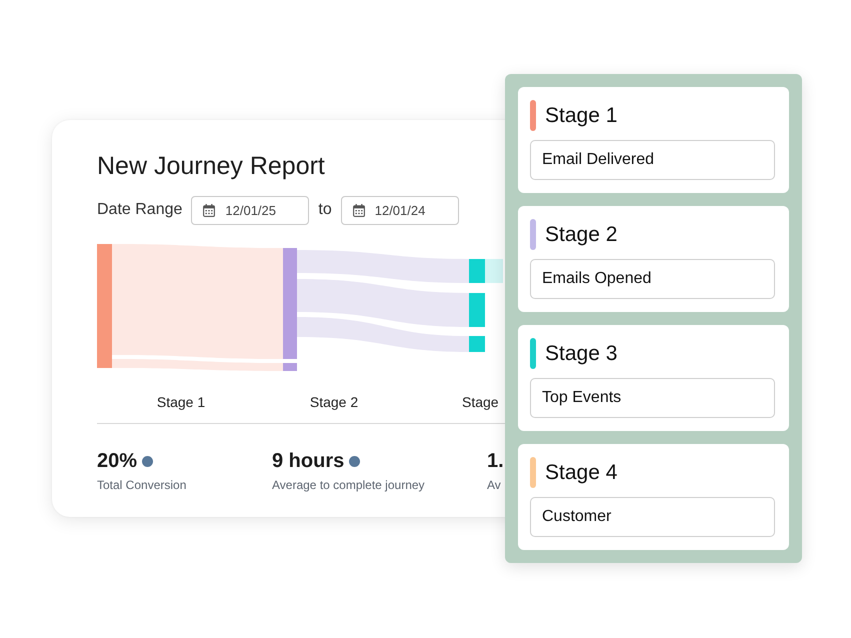  What do you see at coordinates (494, 271) in the screenshot?
I see `sankey-flow` at bounding box center [494, 271].